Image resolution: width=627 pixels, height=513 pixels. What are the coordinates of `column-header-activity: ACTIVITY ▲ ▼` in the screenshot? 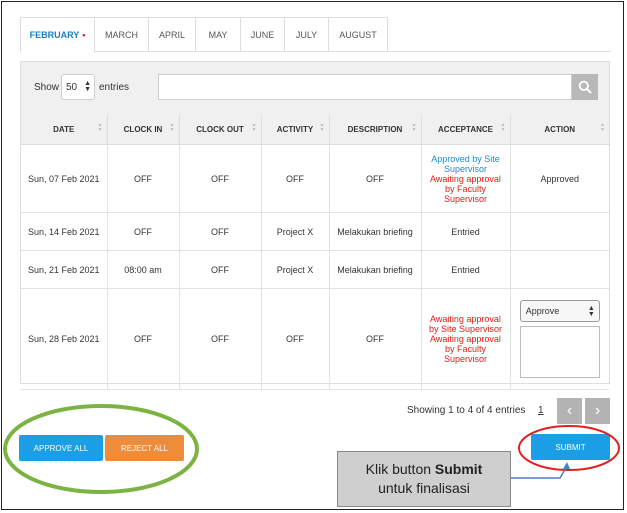 It's located at (295, 130).